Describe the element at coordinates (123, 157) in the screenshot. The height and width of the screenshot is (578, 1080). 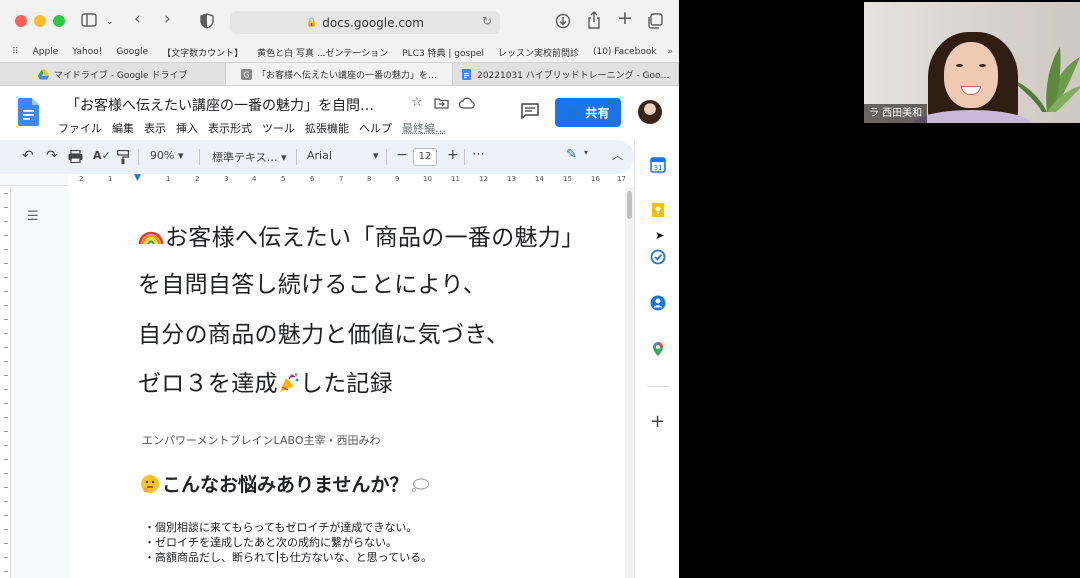
I see `paint-format-icon` at that location.